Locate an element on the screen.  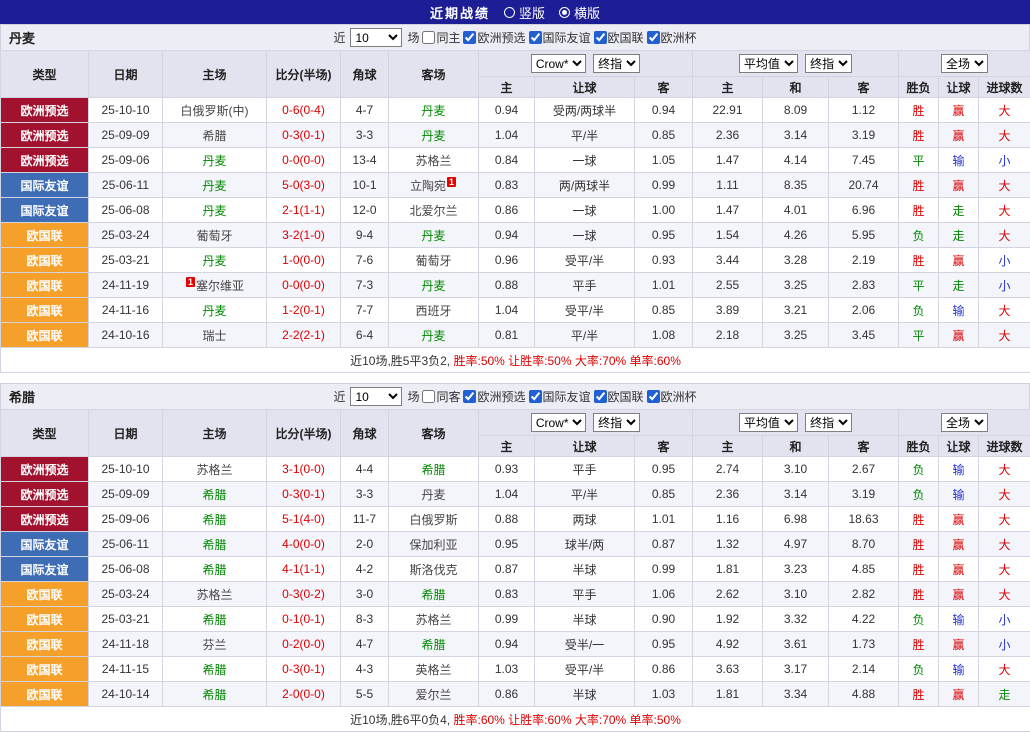
avg-draw: 3.21 is located at coordinates (796, 310).